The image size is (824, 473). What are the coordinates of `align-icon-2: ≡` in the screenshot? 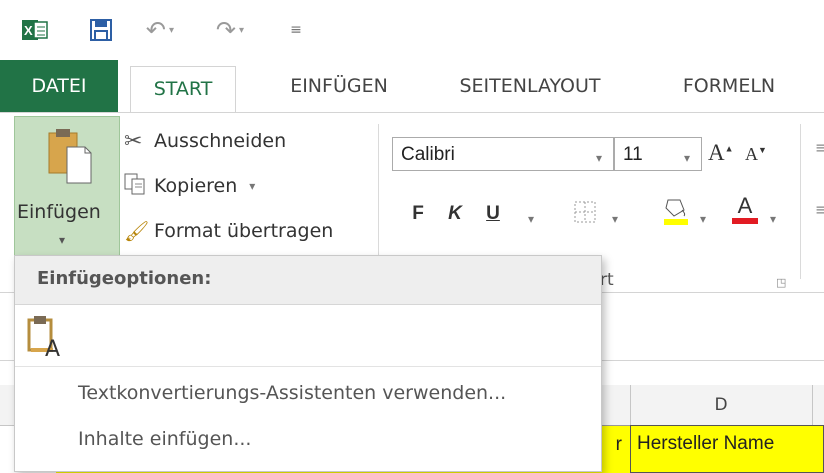 It's located at (819, 209).